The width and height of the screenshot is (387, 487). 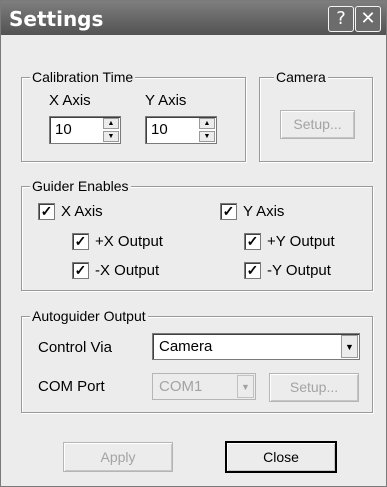 What do you see at coordinates (159, 129) in the screenshot?
I see `y-axis-value: 10` at bounding box center [159, 129].